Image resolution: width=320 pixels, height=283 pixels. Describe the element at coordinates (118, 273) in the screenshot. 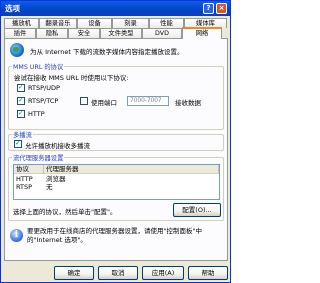

I see `cancel-button: 取消` at that location.